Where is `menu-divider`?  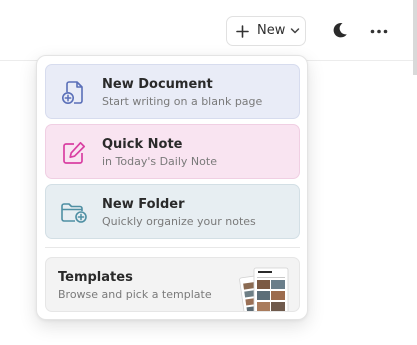
menu-divider is located at coordinates (172, 247).